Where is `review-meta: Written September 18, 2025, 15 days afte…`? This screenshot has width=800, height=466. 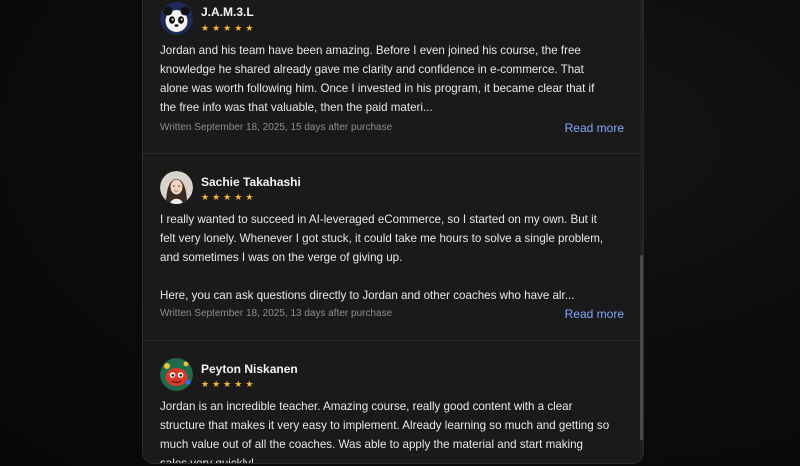
review-meta: Written September 18, 2025, 15 days afte… is located at coordinates (276, 127).